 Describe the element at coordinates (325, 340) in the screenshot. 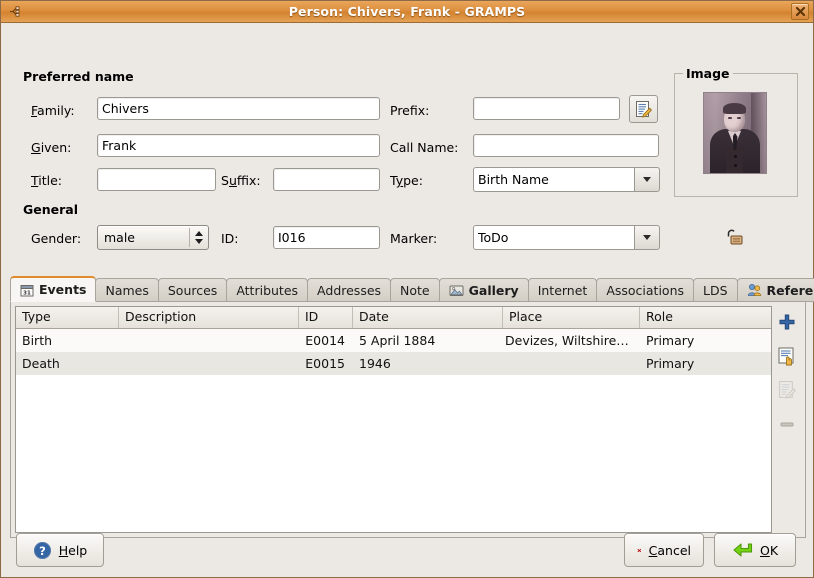

I see `cell-id: E0014` at that location.